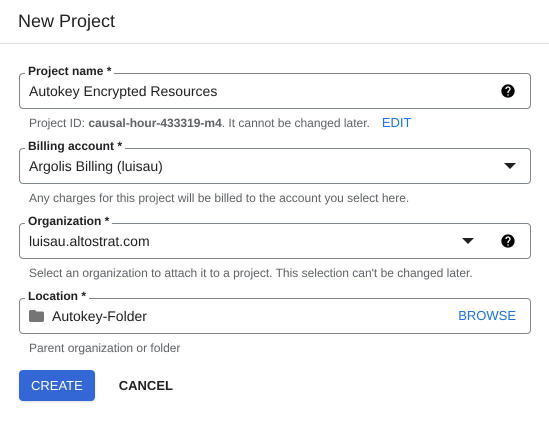 The image size is (549, 429). Describe the element at coordinates (57, 385) in the screenshot. I see `create-button: CREATE` at that location.